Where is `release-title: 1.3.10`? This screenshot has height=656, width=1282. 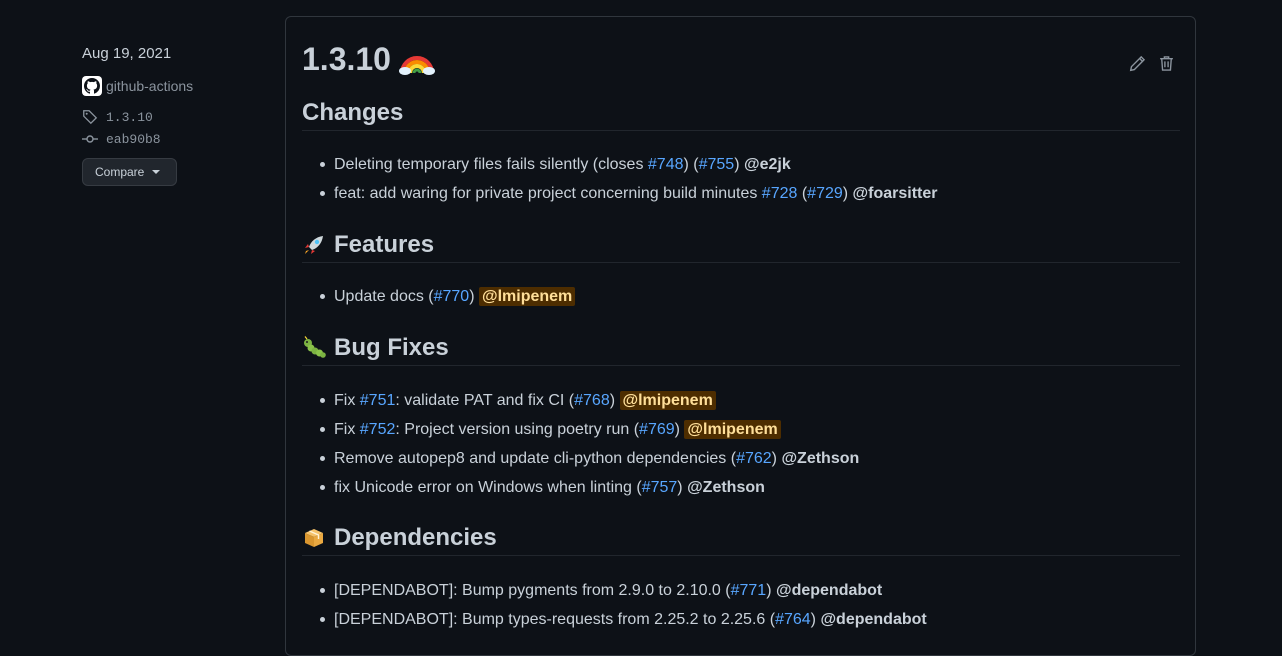
release-title: 1.3.10 is located at coordinates (368, 59).